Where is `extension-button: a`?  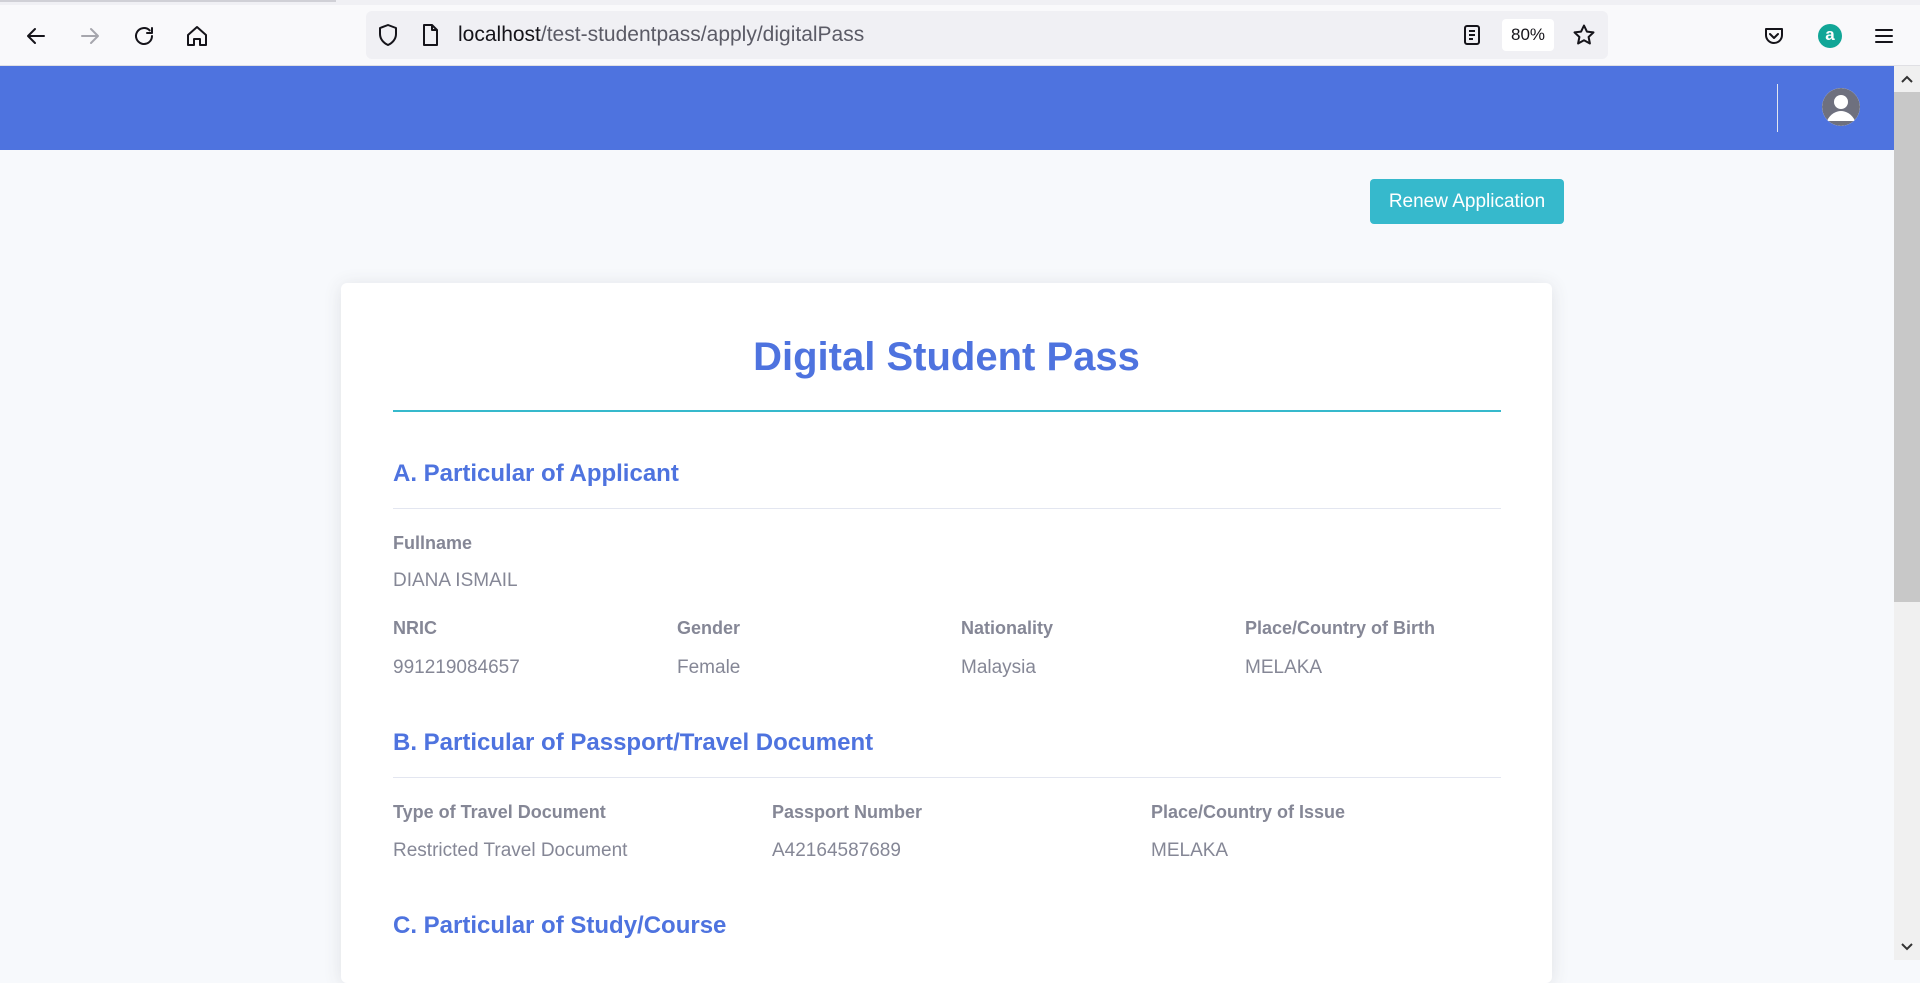 extension-button: a is located at coordinates (1830, 36).